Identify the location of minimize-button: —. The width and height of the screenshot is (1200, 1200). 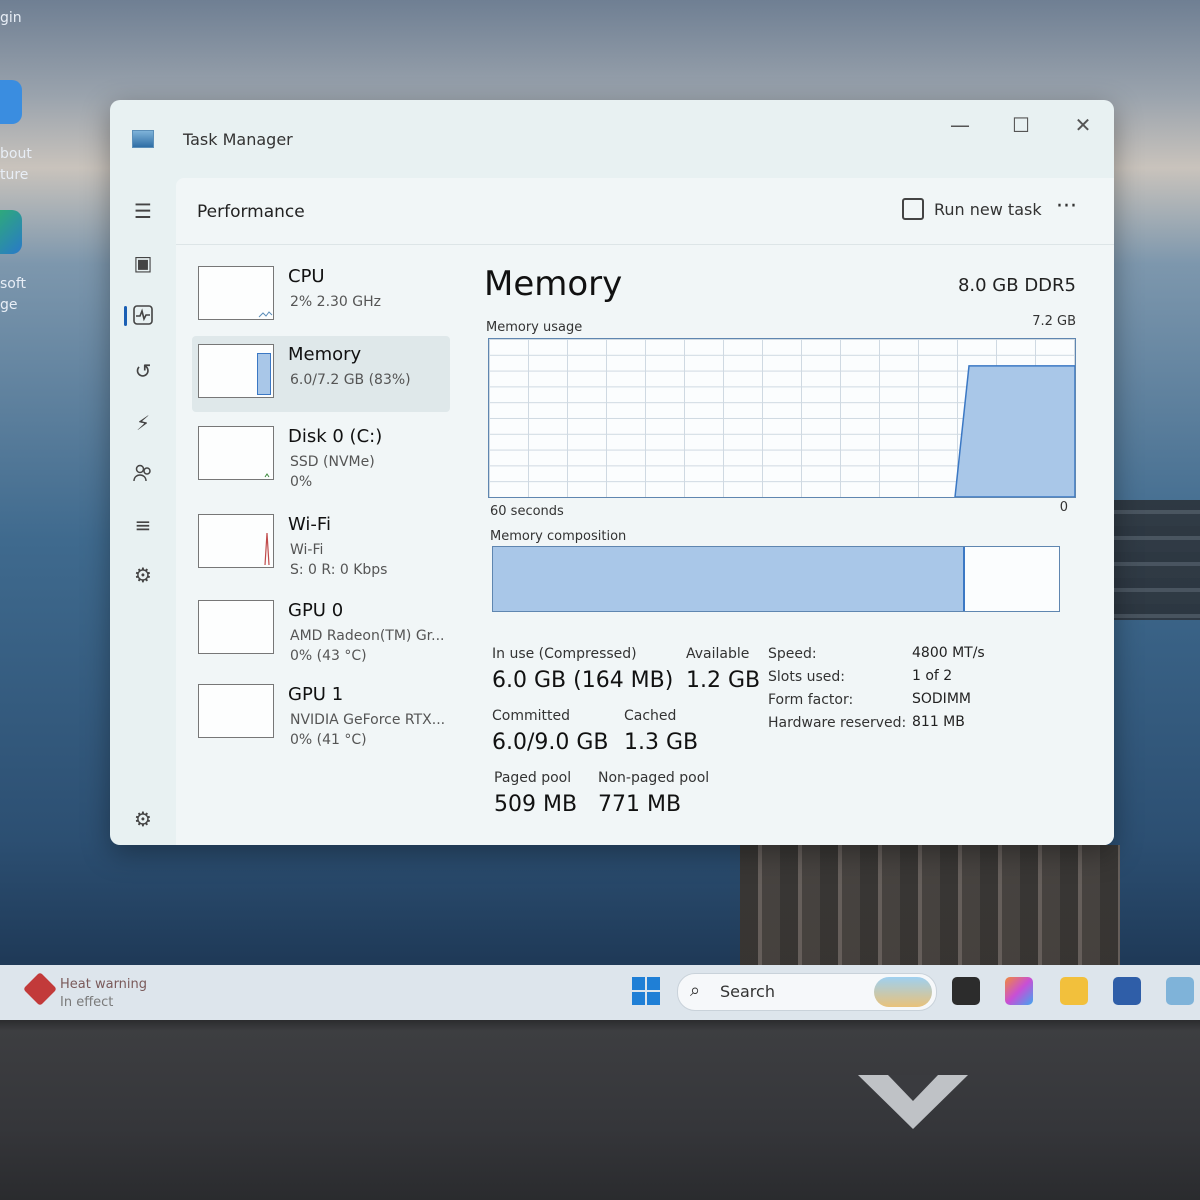
(960, 125).